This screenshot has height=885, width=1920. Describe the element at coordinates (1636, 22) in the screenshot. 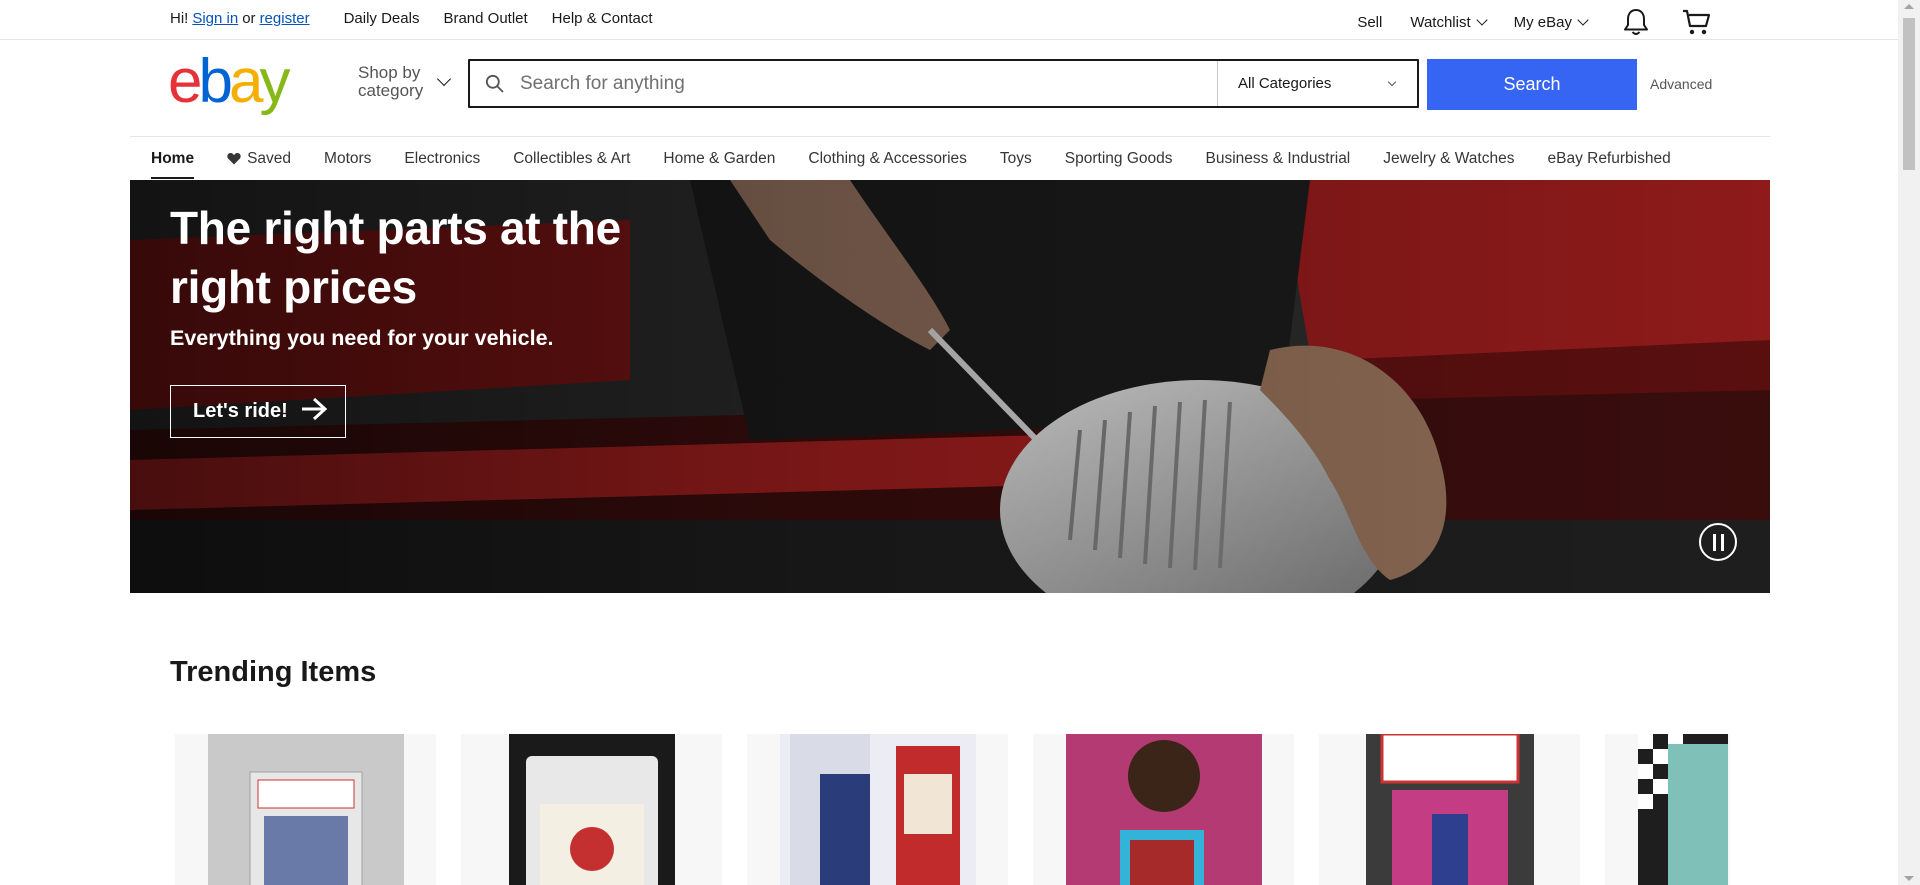

I see `bell-icon` at that location.